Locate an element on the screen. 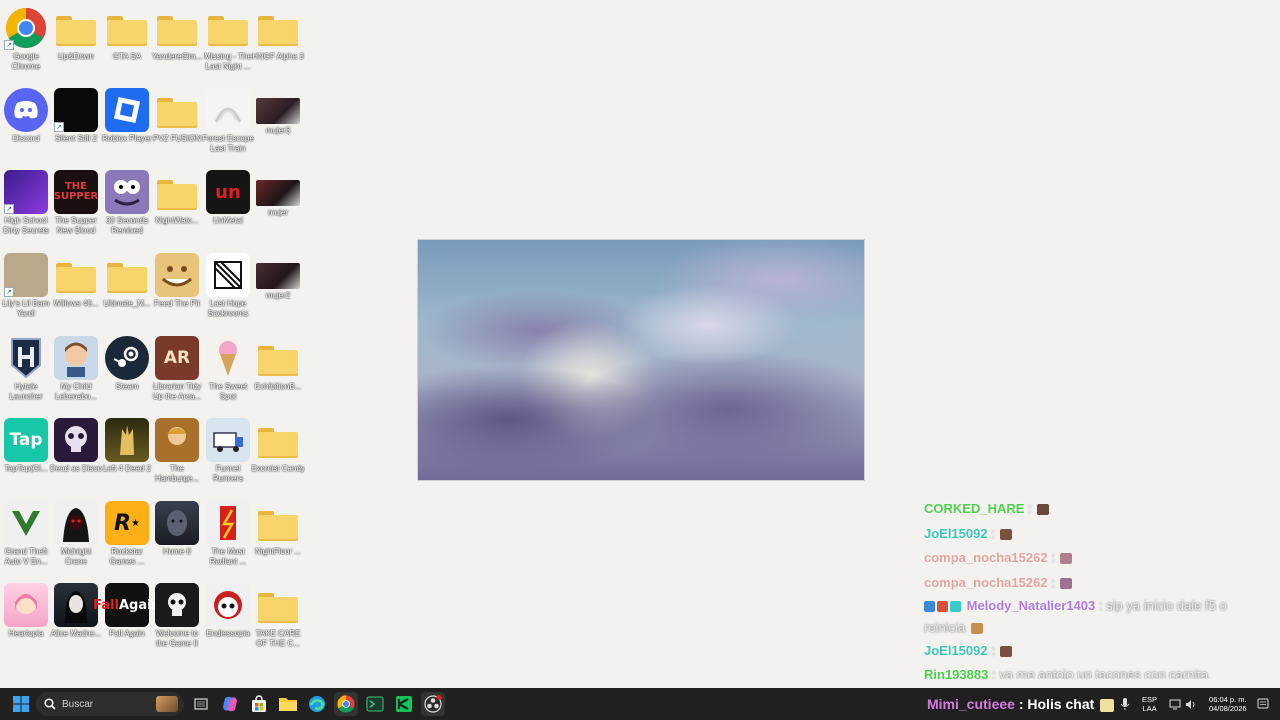 The width and height of the screenshot is (1280, 720). icon-label: Funnel Runners is located at coordinates (228, 473).